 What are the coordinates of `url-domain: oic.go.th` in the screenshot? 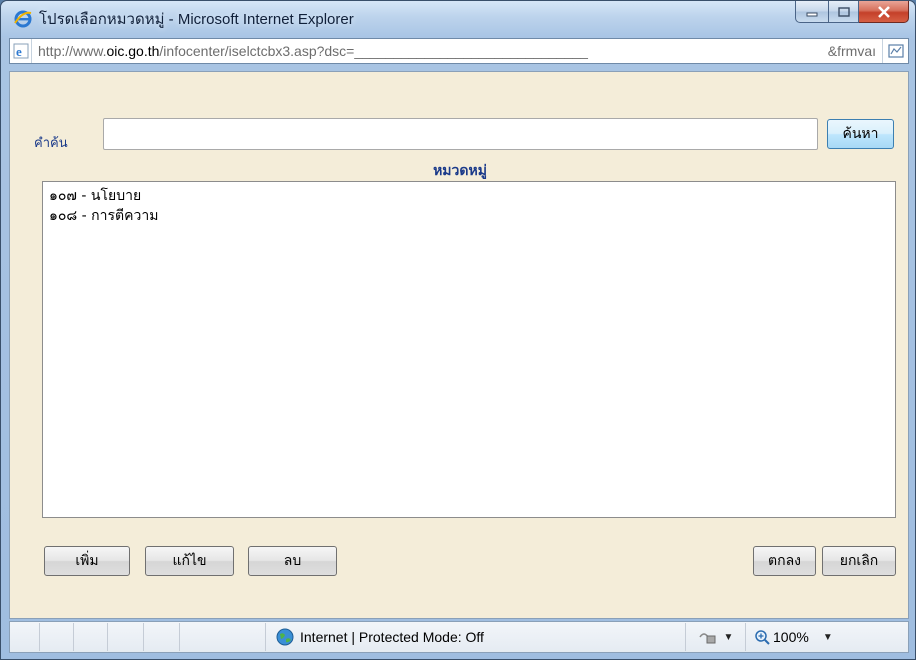 It's located at (133, 51).